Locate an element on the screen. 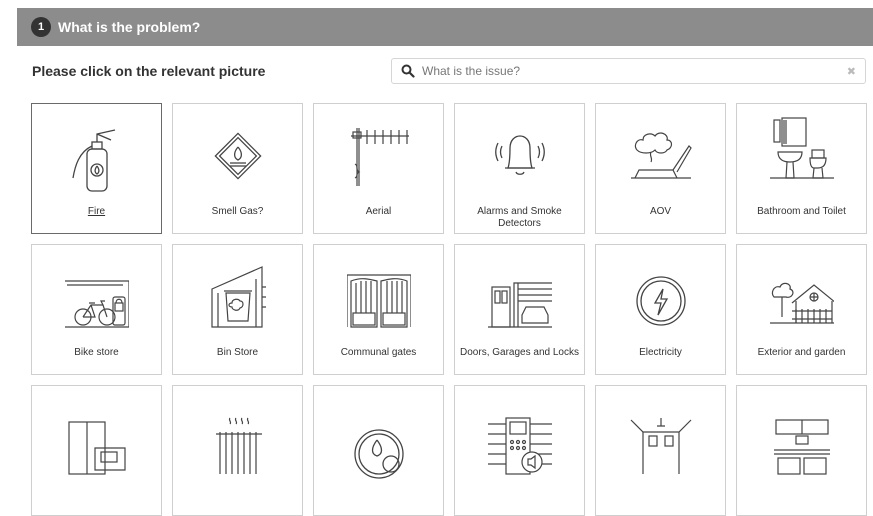 The width and height of the screenshot is (873, 516). gates-icon is located at coordinates (379, 301).